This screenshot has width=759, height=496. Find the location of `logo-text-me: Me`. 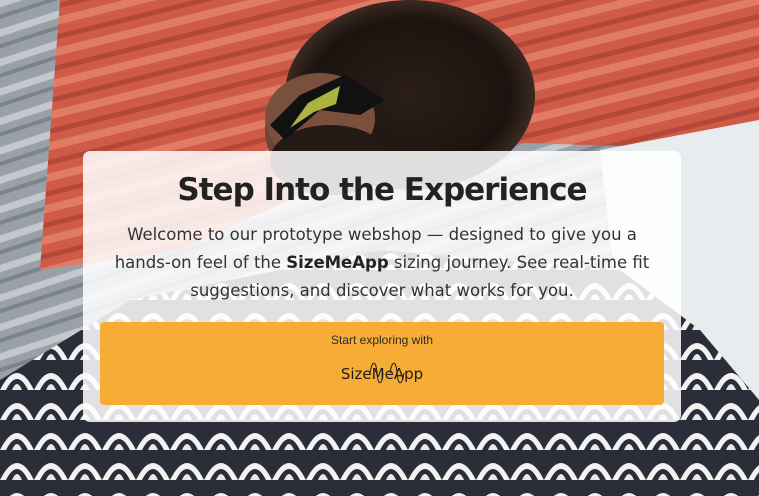

logo-text-me: Me is located at coordinates (387, 373).